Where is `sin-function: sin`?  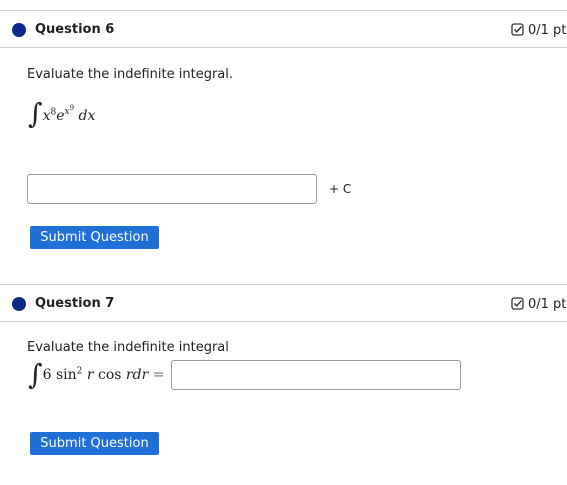
sin-function: sin is located at coordinates (66, 375).